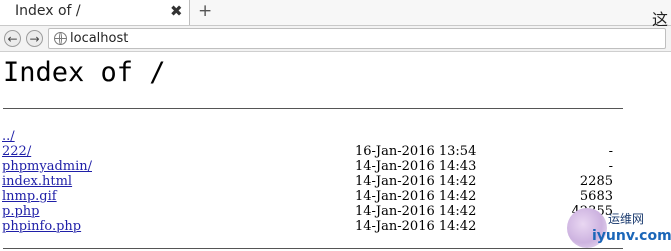 The height and width of the screenshot is (251, 671). Describe the element at coordinates (631, 236) in the screenshot. I see `watermark-domain: iyunv.com` at that location.